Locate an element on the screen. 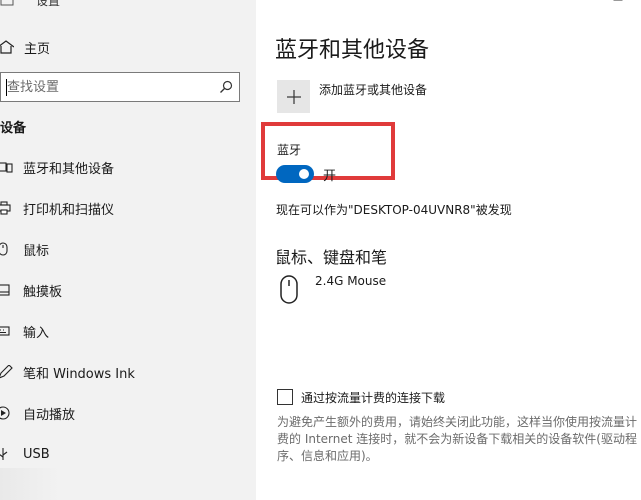 The width and height of the screenshot is (641, 500). sidebar-item-label: 打印机和扫描仪 is located at coordinates (69, 210).